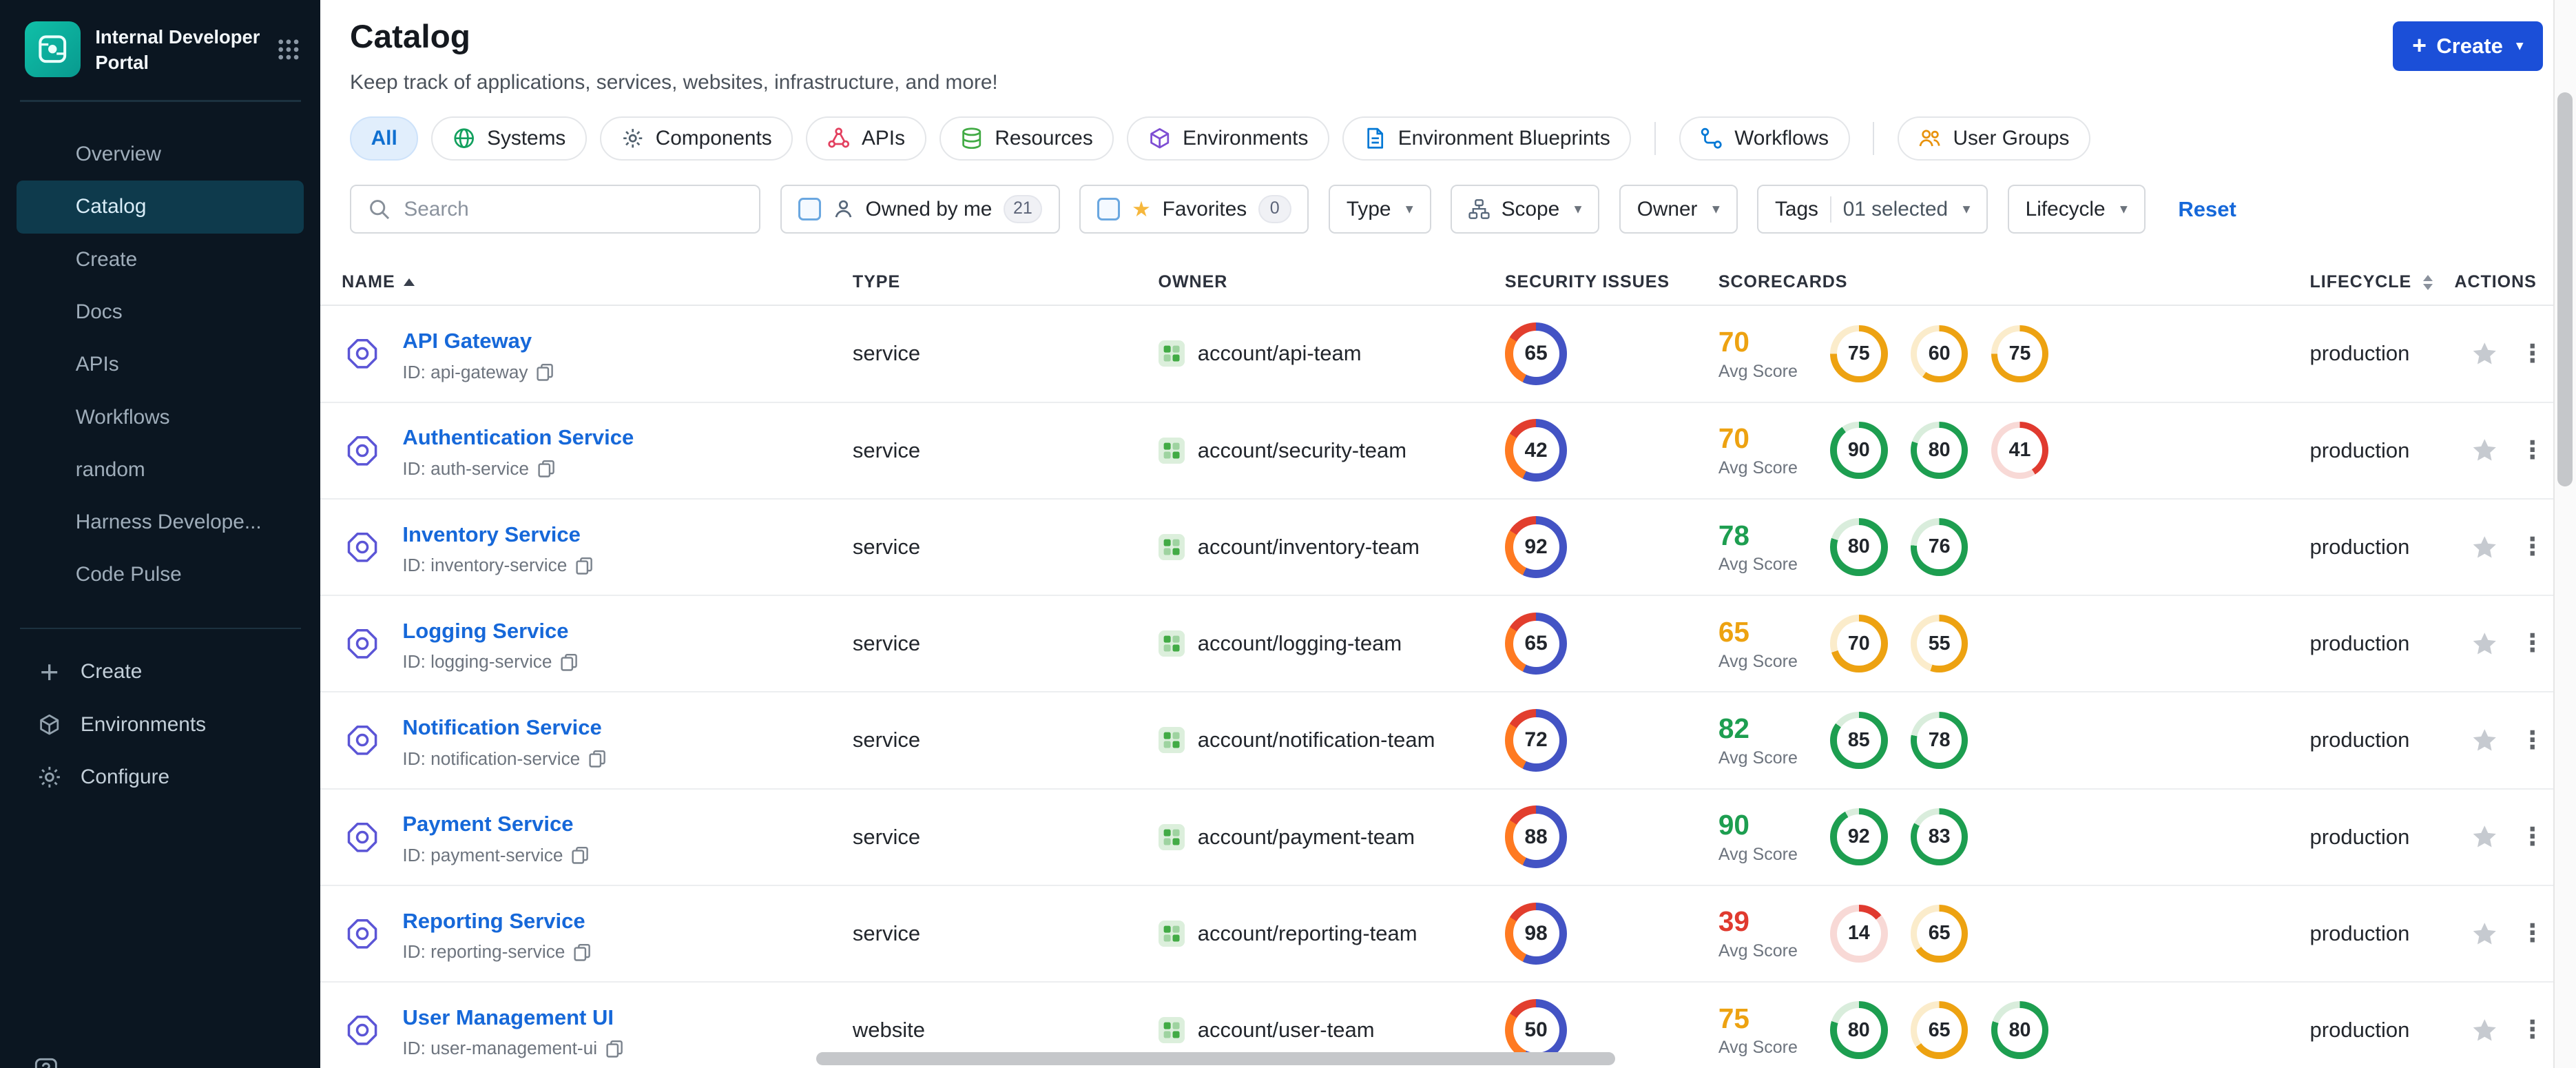 The image size is (2576, 1068). Describe the element at coordinates (1939, 644) in the screenshot. I see `scorecard-ring: 55` at that location.